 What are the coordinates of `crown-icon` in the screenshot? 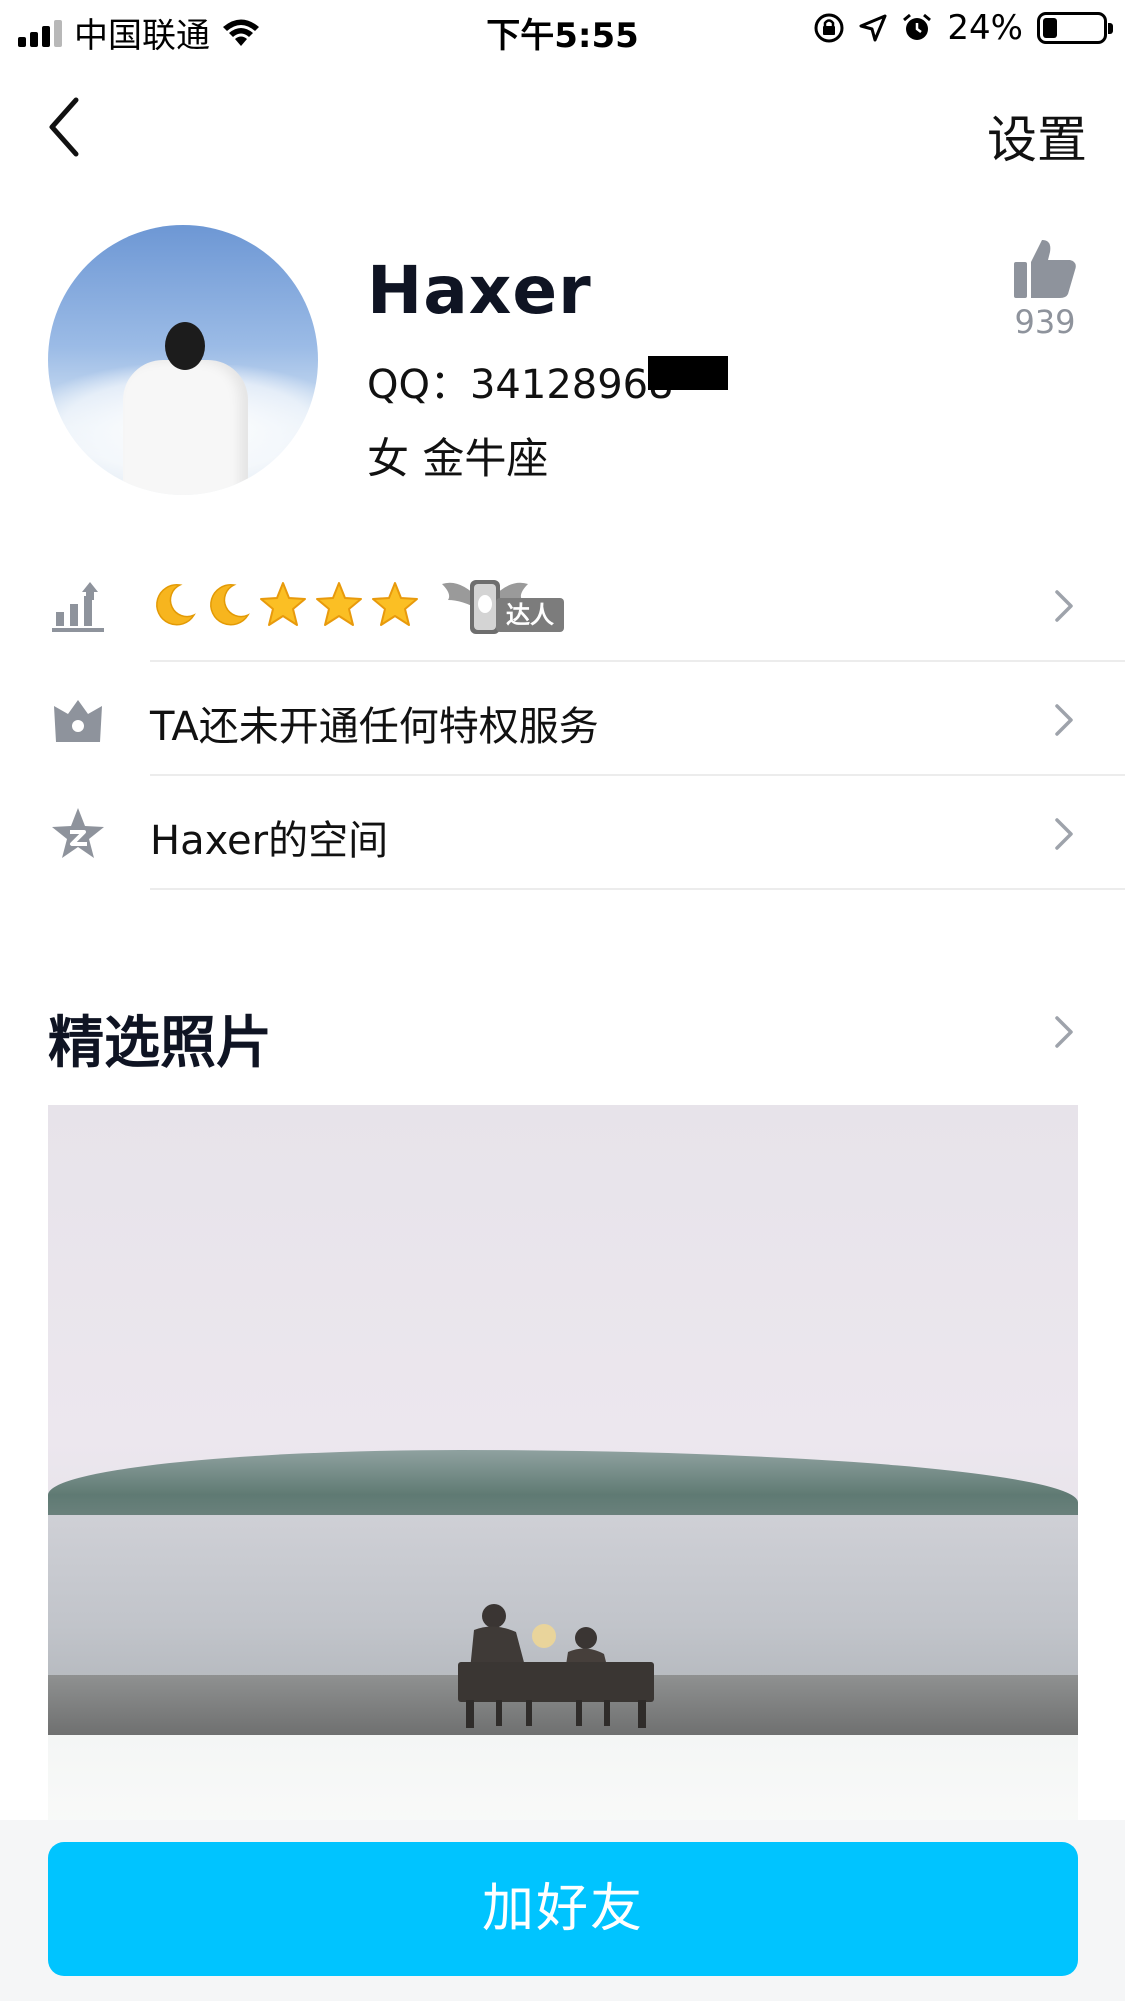 It's located at (78, 721).